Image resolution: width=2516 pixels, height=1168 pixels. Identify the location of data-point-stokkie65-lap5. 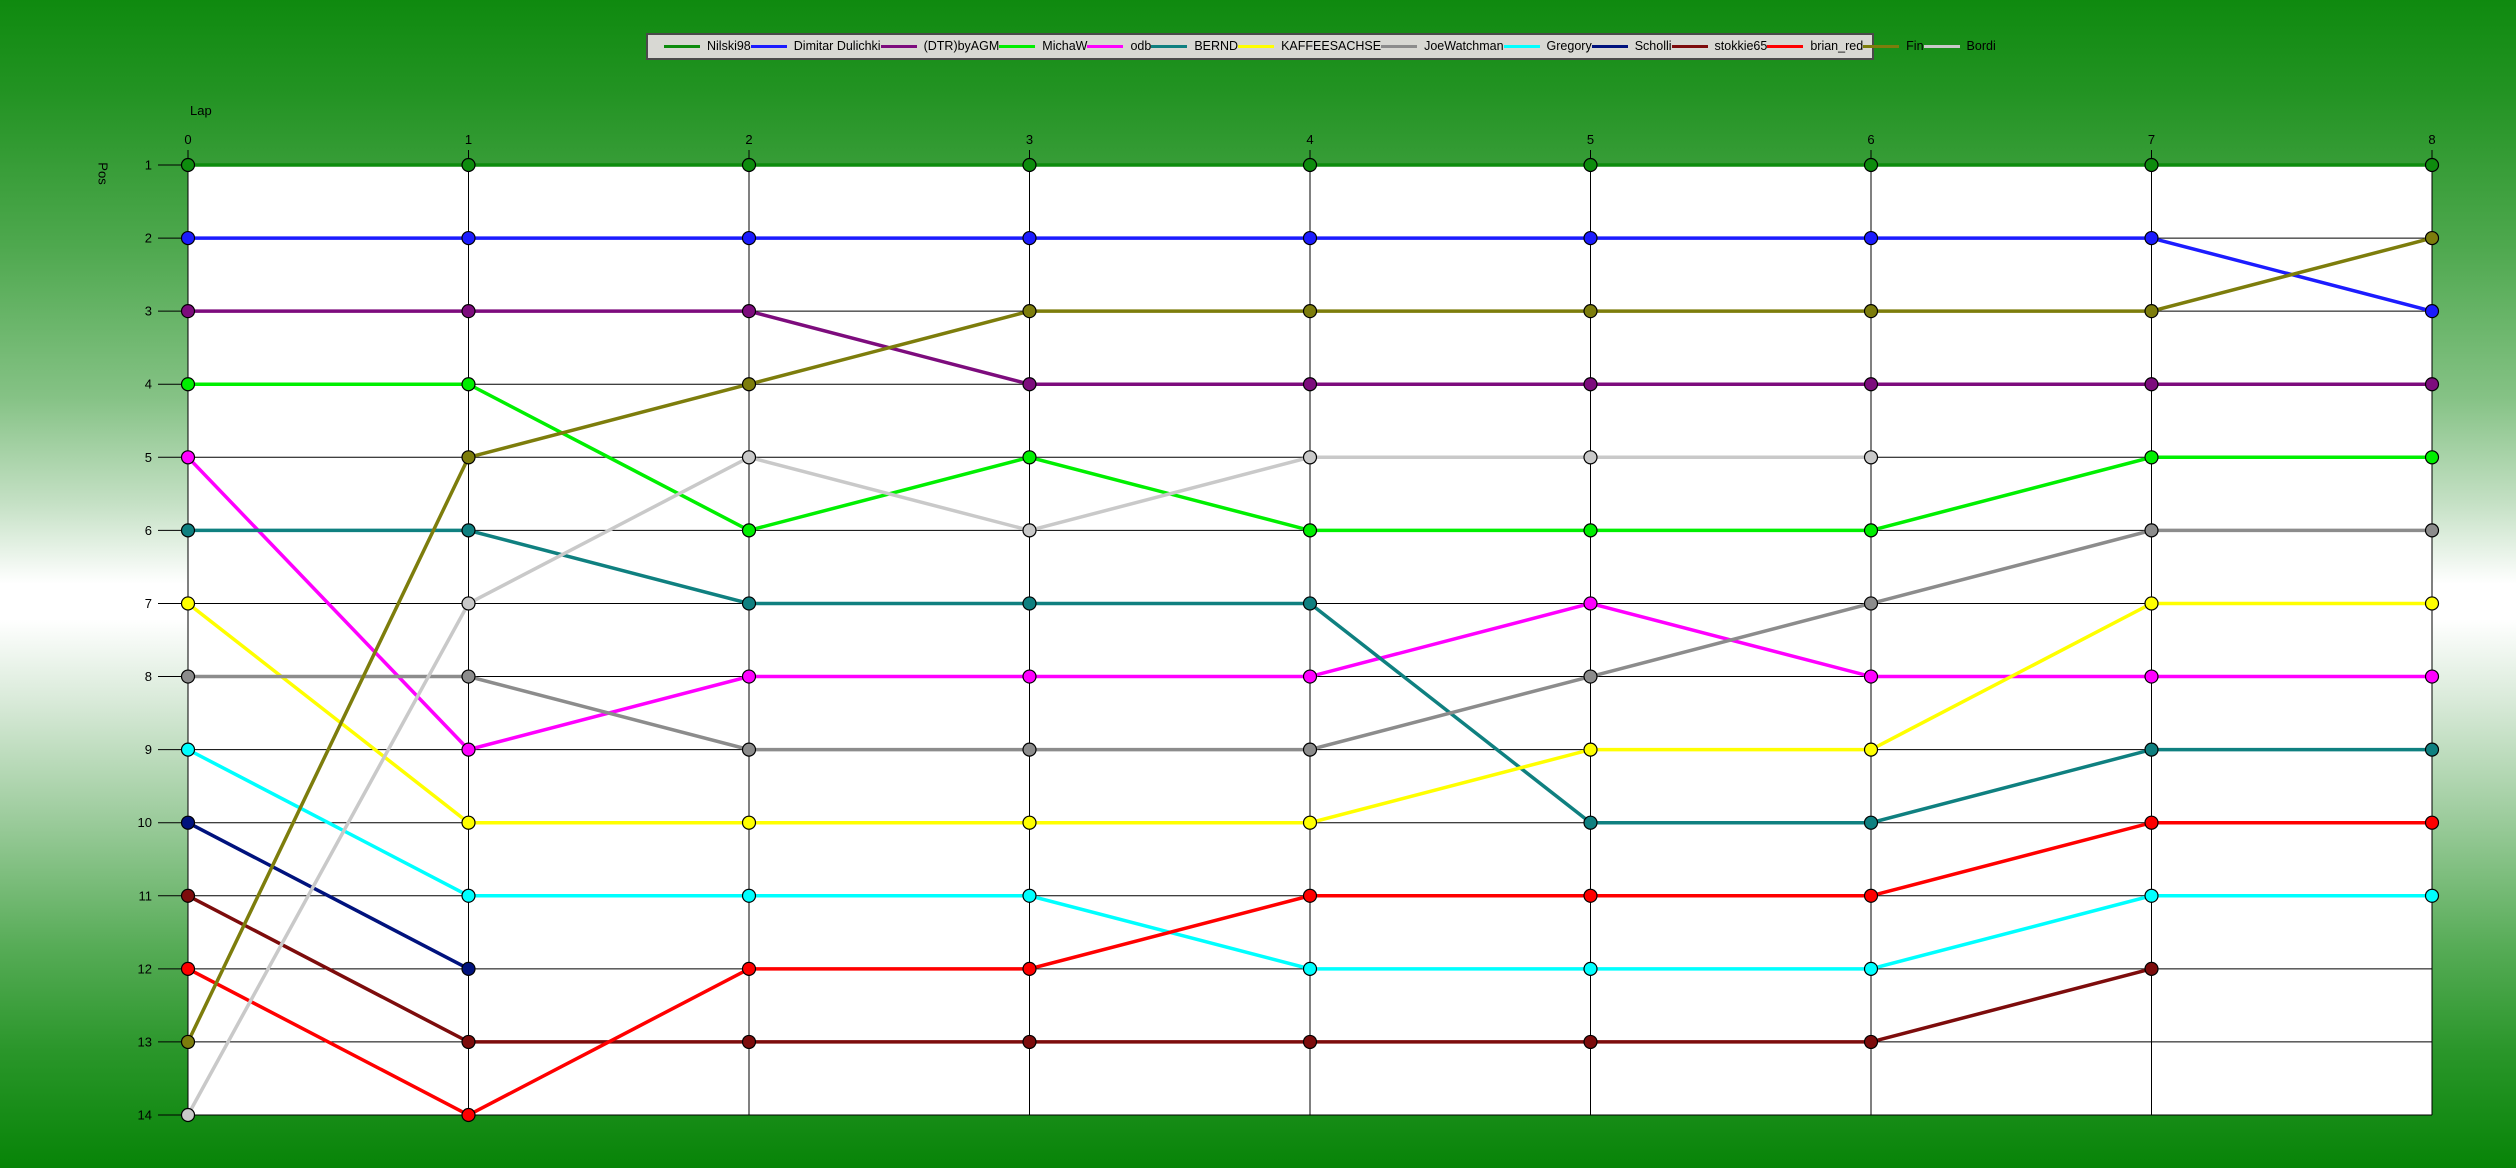
(1590, 1042).